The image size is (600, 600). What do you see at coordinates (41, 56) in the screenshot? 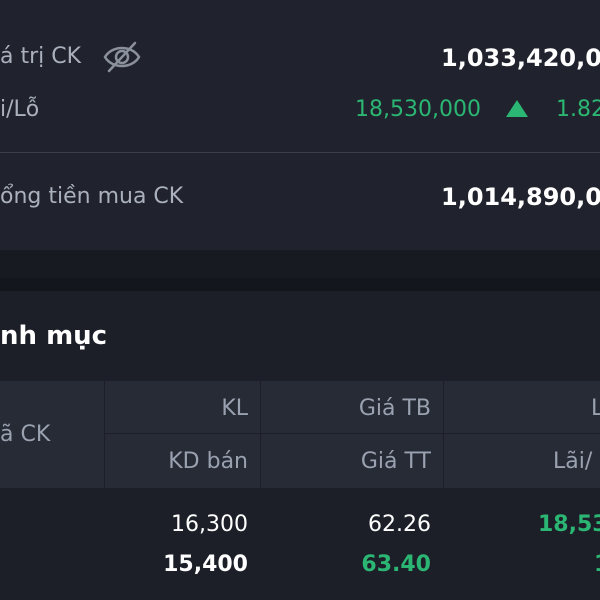
I see `market-value-label: á trị CK` at bounding box center [41, 56].